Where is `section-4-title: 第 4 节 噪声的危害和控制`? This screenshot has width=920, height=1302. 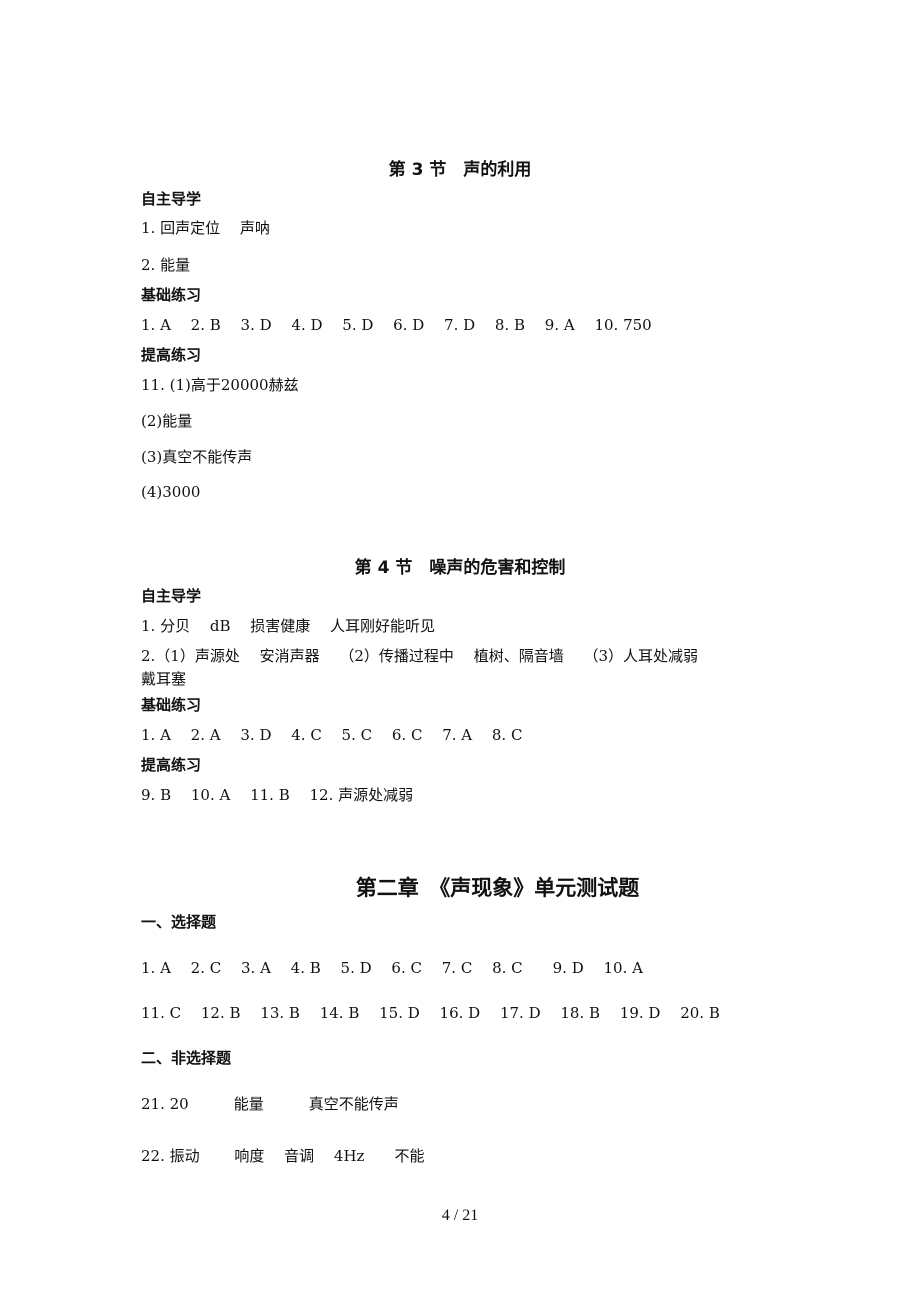
section-4-title: 第 4 节 噪声的危害和控制 is located at coordinates (460, 568).